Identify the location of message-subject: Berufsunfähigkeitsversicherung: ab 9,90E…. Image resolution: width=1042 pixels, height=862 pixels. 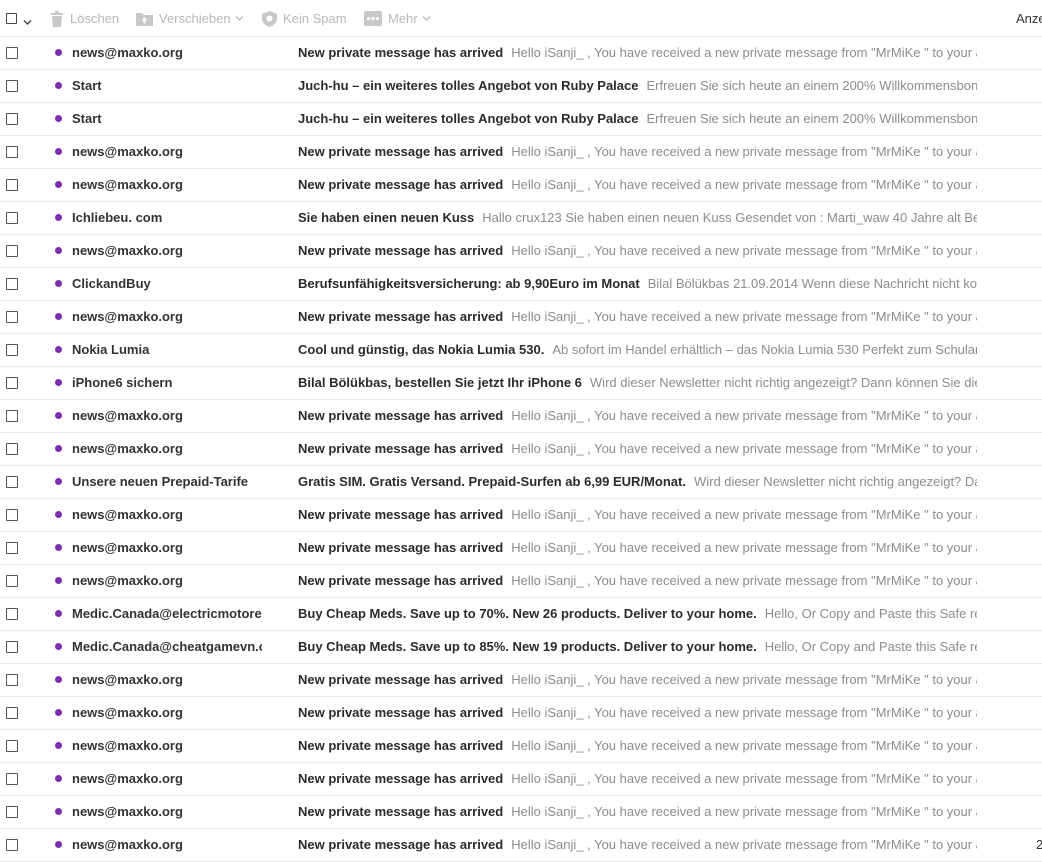
(469, 283).